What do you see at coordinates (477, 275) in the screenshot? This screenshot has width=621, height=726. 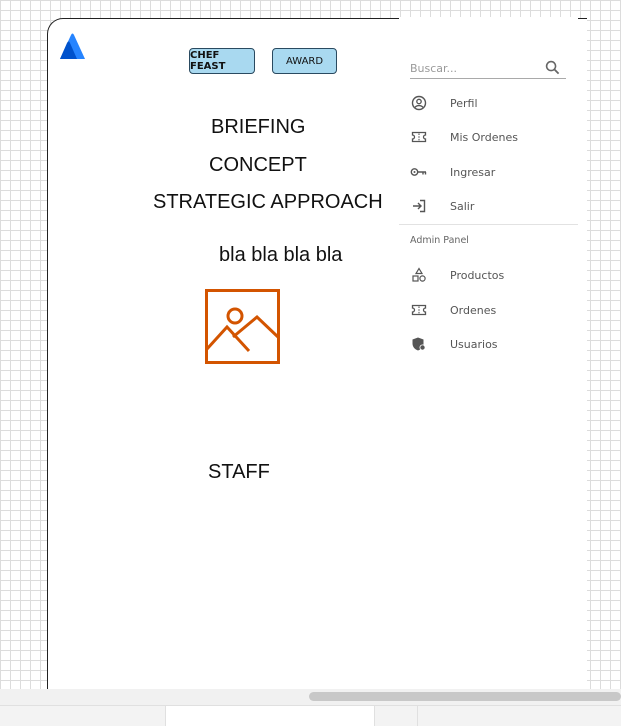 I see `menu-item-label: Productos` at bounding box center [477, 275].